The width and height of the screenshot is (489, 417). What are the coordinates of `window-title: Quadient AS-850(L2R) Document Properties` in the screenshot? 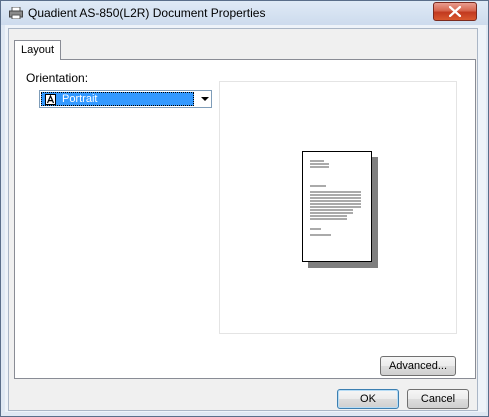 It's located at (147, 13).